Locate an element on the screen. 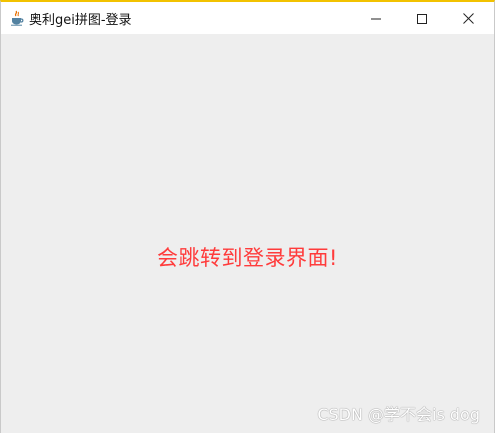 Image resolution: width=497 pixels, height=435 pixels. maximize-button is located at coordinates (422, 18).